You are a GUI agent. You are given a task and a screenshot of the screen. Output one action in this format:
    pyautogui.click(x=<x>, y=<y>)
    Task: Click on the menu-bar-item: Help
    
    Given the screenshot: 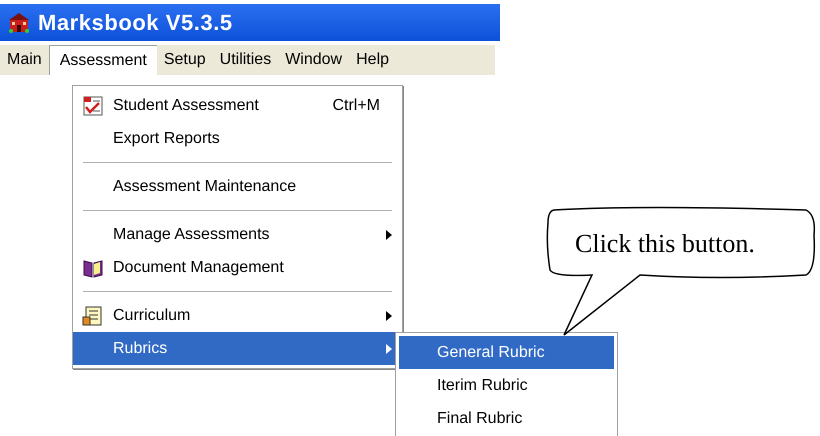 What is the action you would take?
    pyautogui.click(x=372, y=60)
    